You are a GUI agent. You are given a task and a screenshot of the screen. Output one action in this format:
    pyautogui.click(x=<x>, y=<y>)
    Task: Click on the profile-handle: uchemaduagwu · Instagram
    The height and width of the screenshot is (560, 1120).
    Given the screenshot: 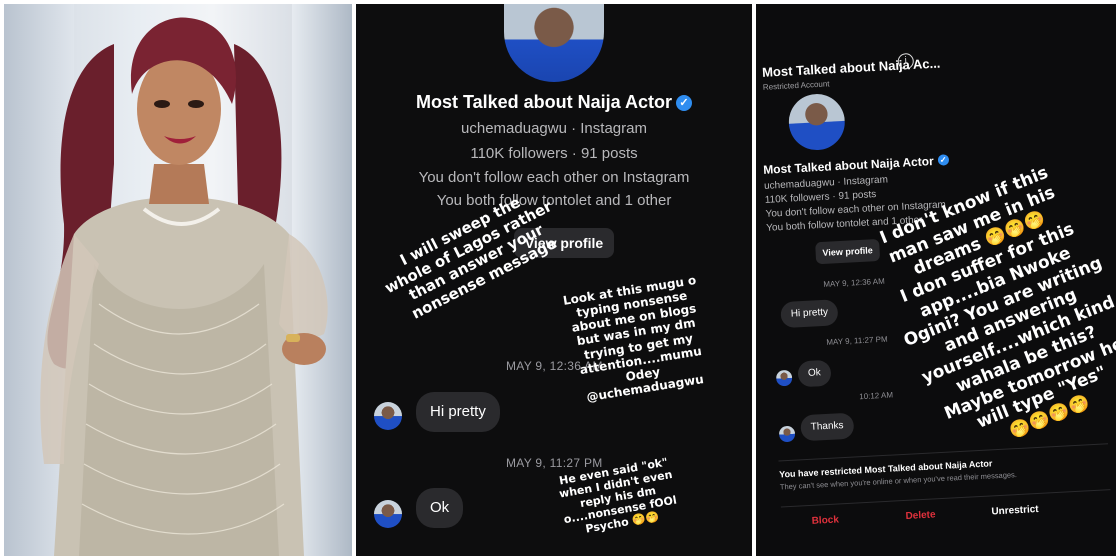 What is the action you would take?
    pyautogui.click(x=554, y=128)
    